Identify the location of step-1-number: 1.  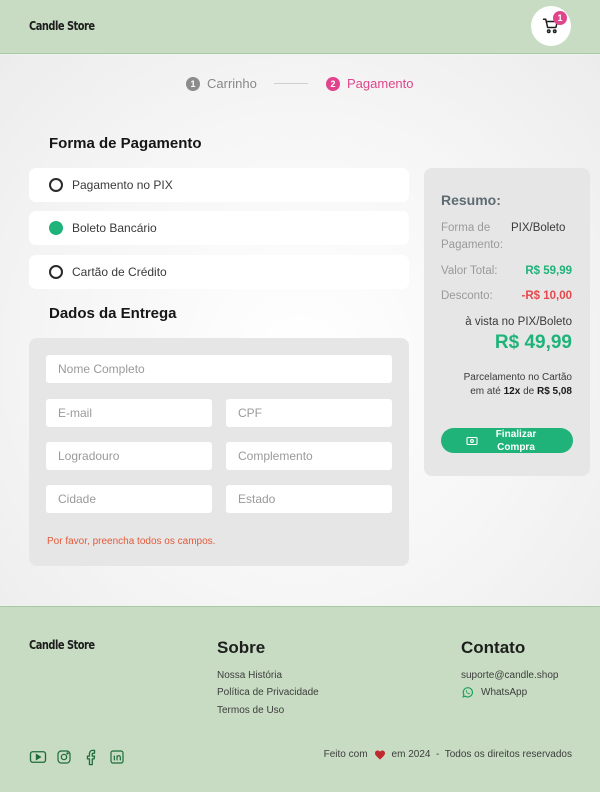
(193, 83).